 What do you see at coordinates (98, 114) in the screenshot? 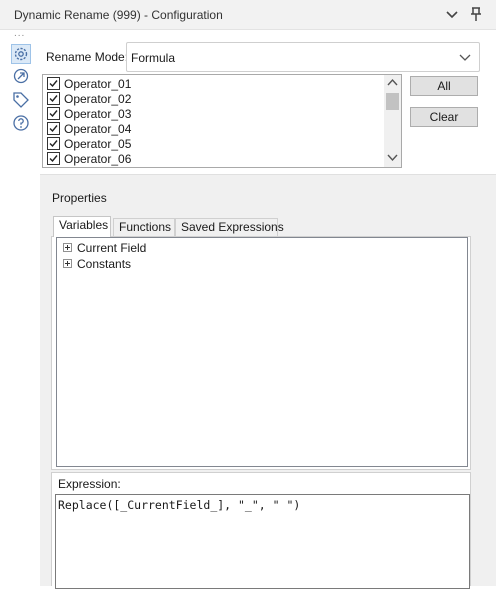
I see `operator-label: Operator_03` at bounding box center [98, 114].